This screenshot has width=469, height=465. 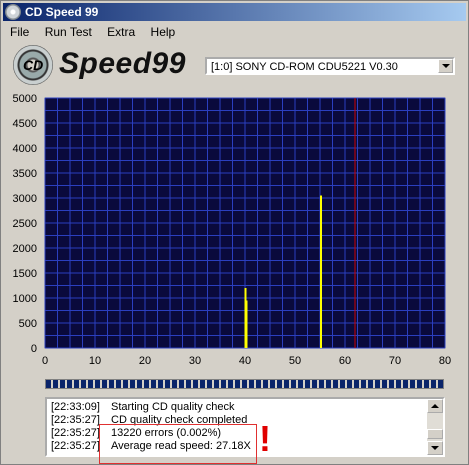 What do you see at coordinates (245, 361) in the screenshot?
I see `x-tick-label: 40` at bounding box center [245, 361].